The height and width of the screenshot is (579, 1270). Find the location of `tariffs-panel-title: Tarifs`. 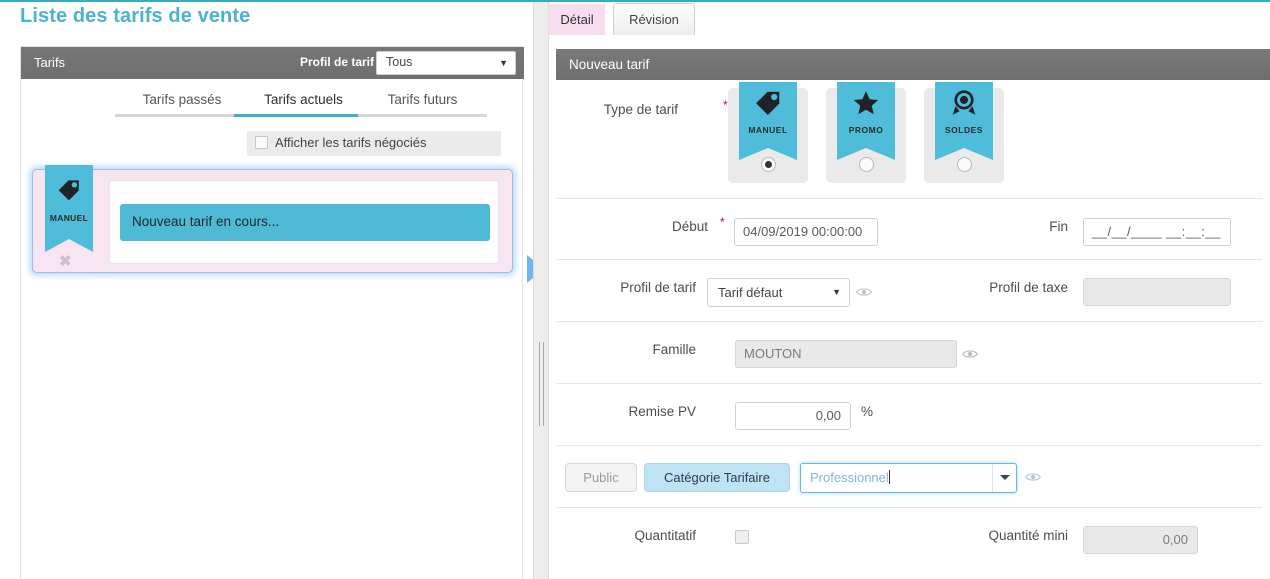

tariffs-panel-title: Tarifs is located at coordinates (50, 62).